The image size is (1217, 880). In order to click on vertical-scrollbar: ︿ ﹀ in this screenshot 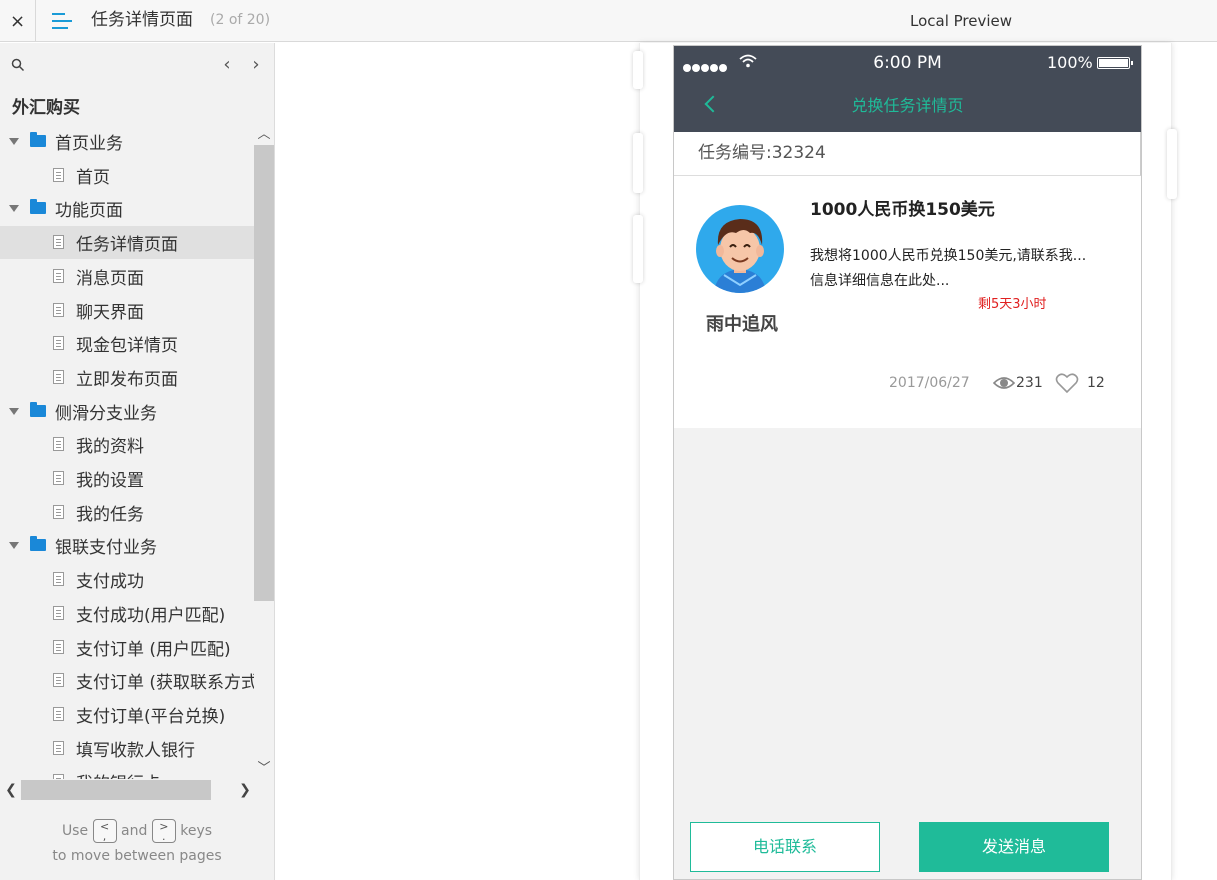, I will do `click(264, 452)`.